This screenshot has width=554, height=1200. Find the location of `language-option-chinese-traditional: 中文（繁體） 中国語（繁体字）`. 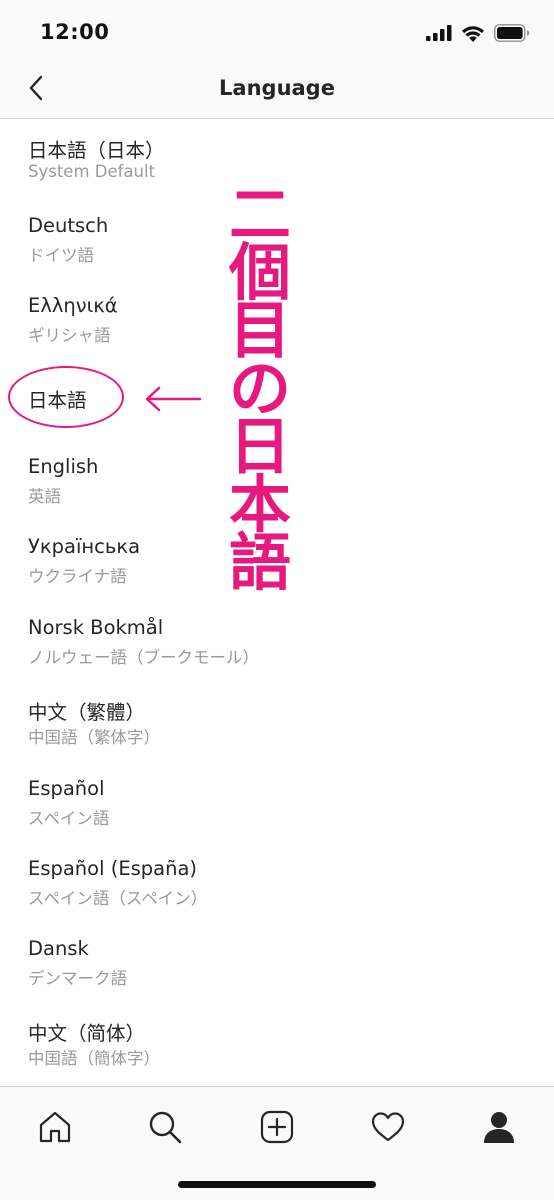

language-option-chinese-traditional: 中文（繁體） 中国語（繁体字） is located at coordinates (277, 736).